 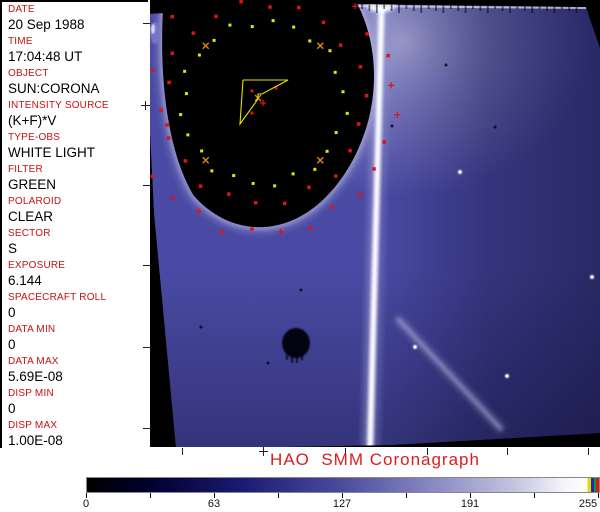 What do you see at coordinates (343, 485) in the screenshot?
I see `colorbar` at bounding box center [343, 485].